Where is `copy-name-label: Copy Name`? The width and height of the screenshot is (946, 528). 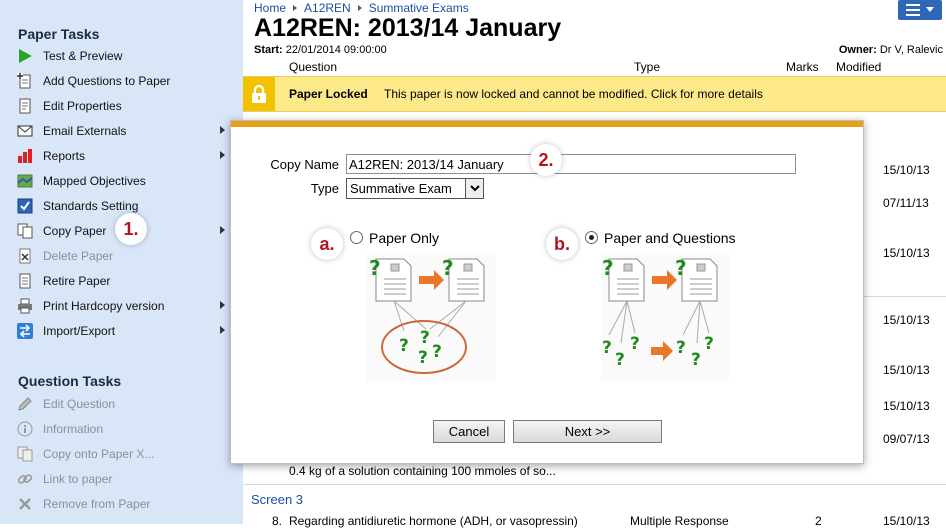
copy-name-label: Copy Name is located at coordinates (304, 164).